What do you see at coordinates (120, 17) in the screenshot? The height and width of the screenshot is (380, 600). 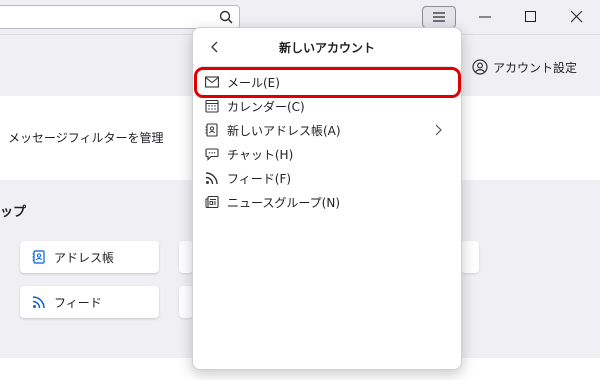 I see `search-input` at bounding box center [120, 17].